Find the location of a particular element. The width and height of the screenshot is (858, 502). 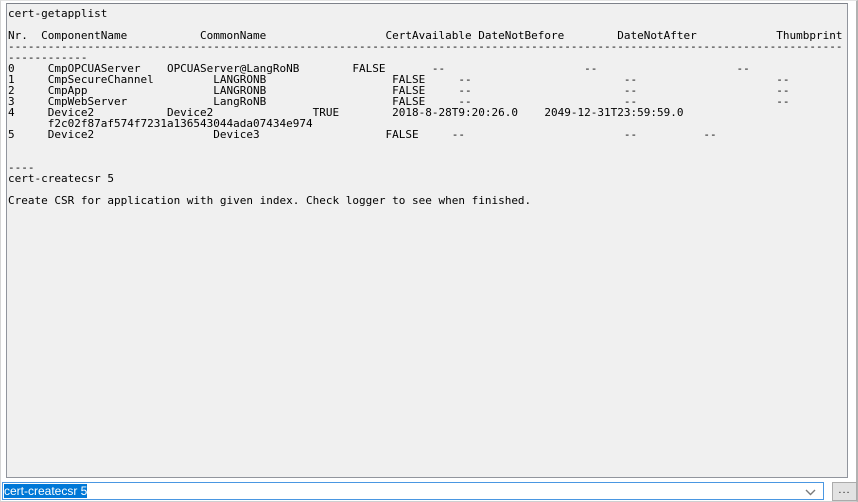

chevron-down-icon is located at coordinates (810, 492).